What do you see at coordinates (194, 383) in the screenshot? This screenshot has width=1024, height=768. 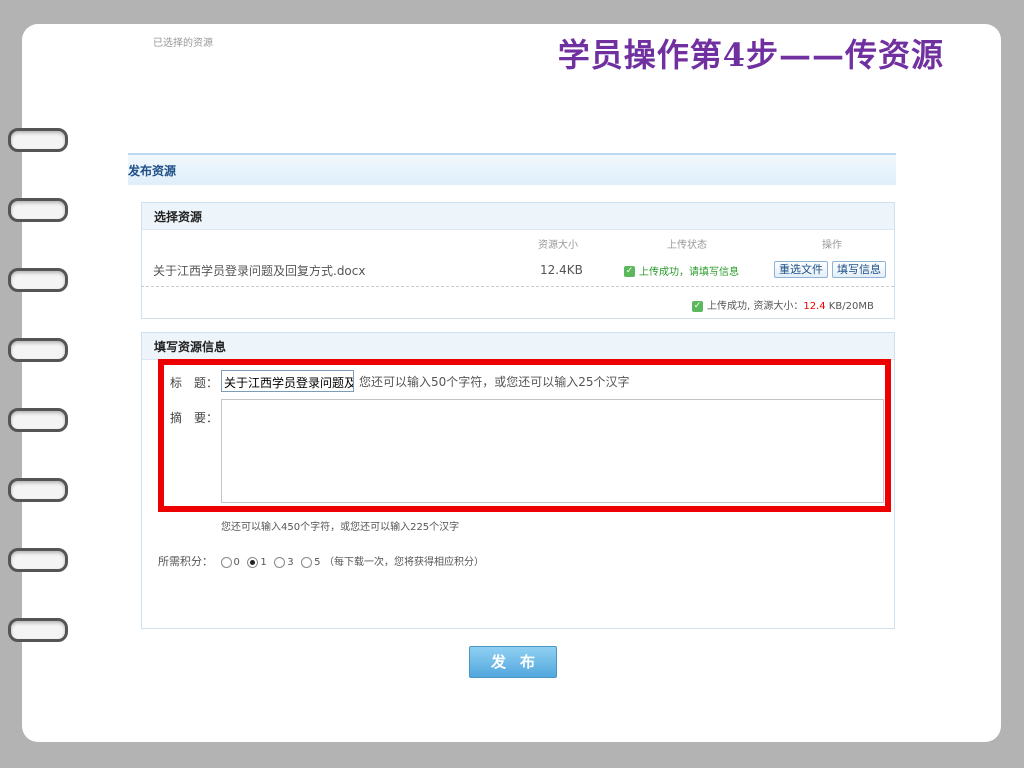 I see `title-label: 标 题：` at bounding box center [194, 383].